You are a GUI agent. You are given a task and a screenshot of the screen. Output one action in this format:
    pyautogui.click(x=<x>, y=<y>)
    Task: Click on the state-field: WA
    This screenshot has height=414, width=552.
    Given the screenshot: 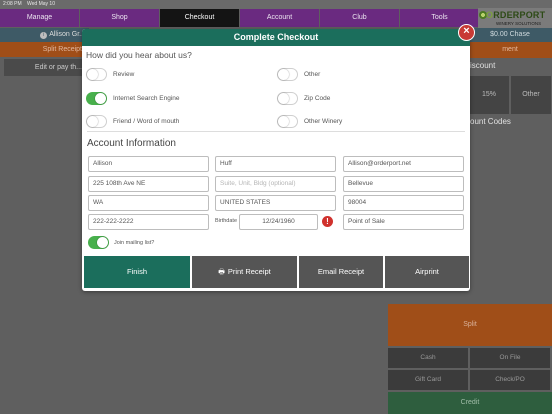 What is the action you would take?
    pyautogui.click(x=148, y=203)
    